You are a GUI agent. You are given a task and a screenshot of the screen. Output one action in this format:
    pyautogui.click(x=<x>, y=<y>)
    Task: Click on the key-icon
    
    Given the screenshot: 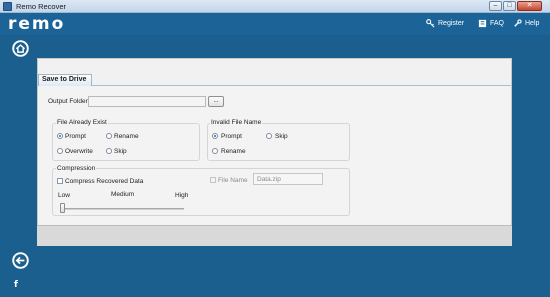 What is the action you would take?
    pyautogui.click(x=430, y=23)
    